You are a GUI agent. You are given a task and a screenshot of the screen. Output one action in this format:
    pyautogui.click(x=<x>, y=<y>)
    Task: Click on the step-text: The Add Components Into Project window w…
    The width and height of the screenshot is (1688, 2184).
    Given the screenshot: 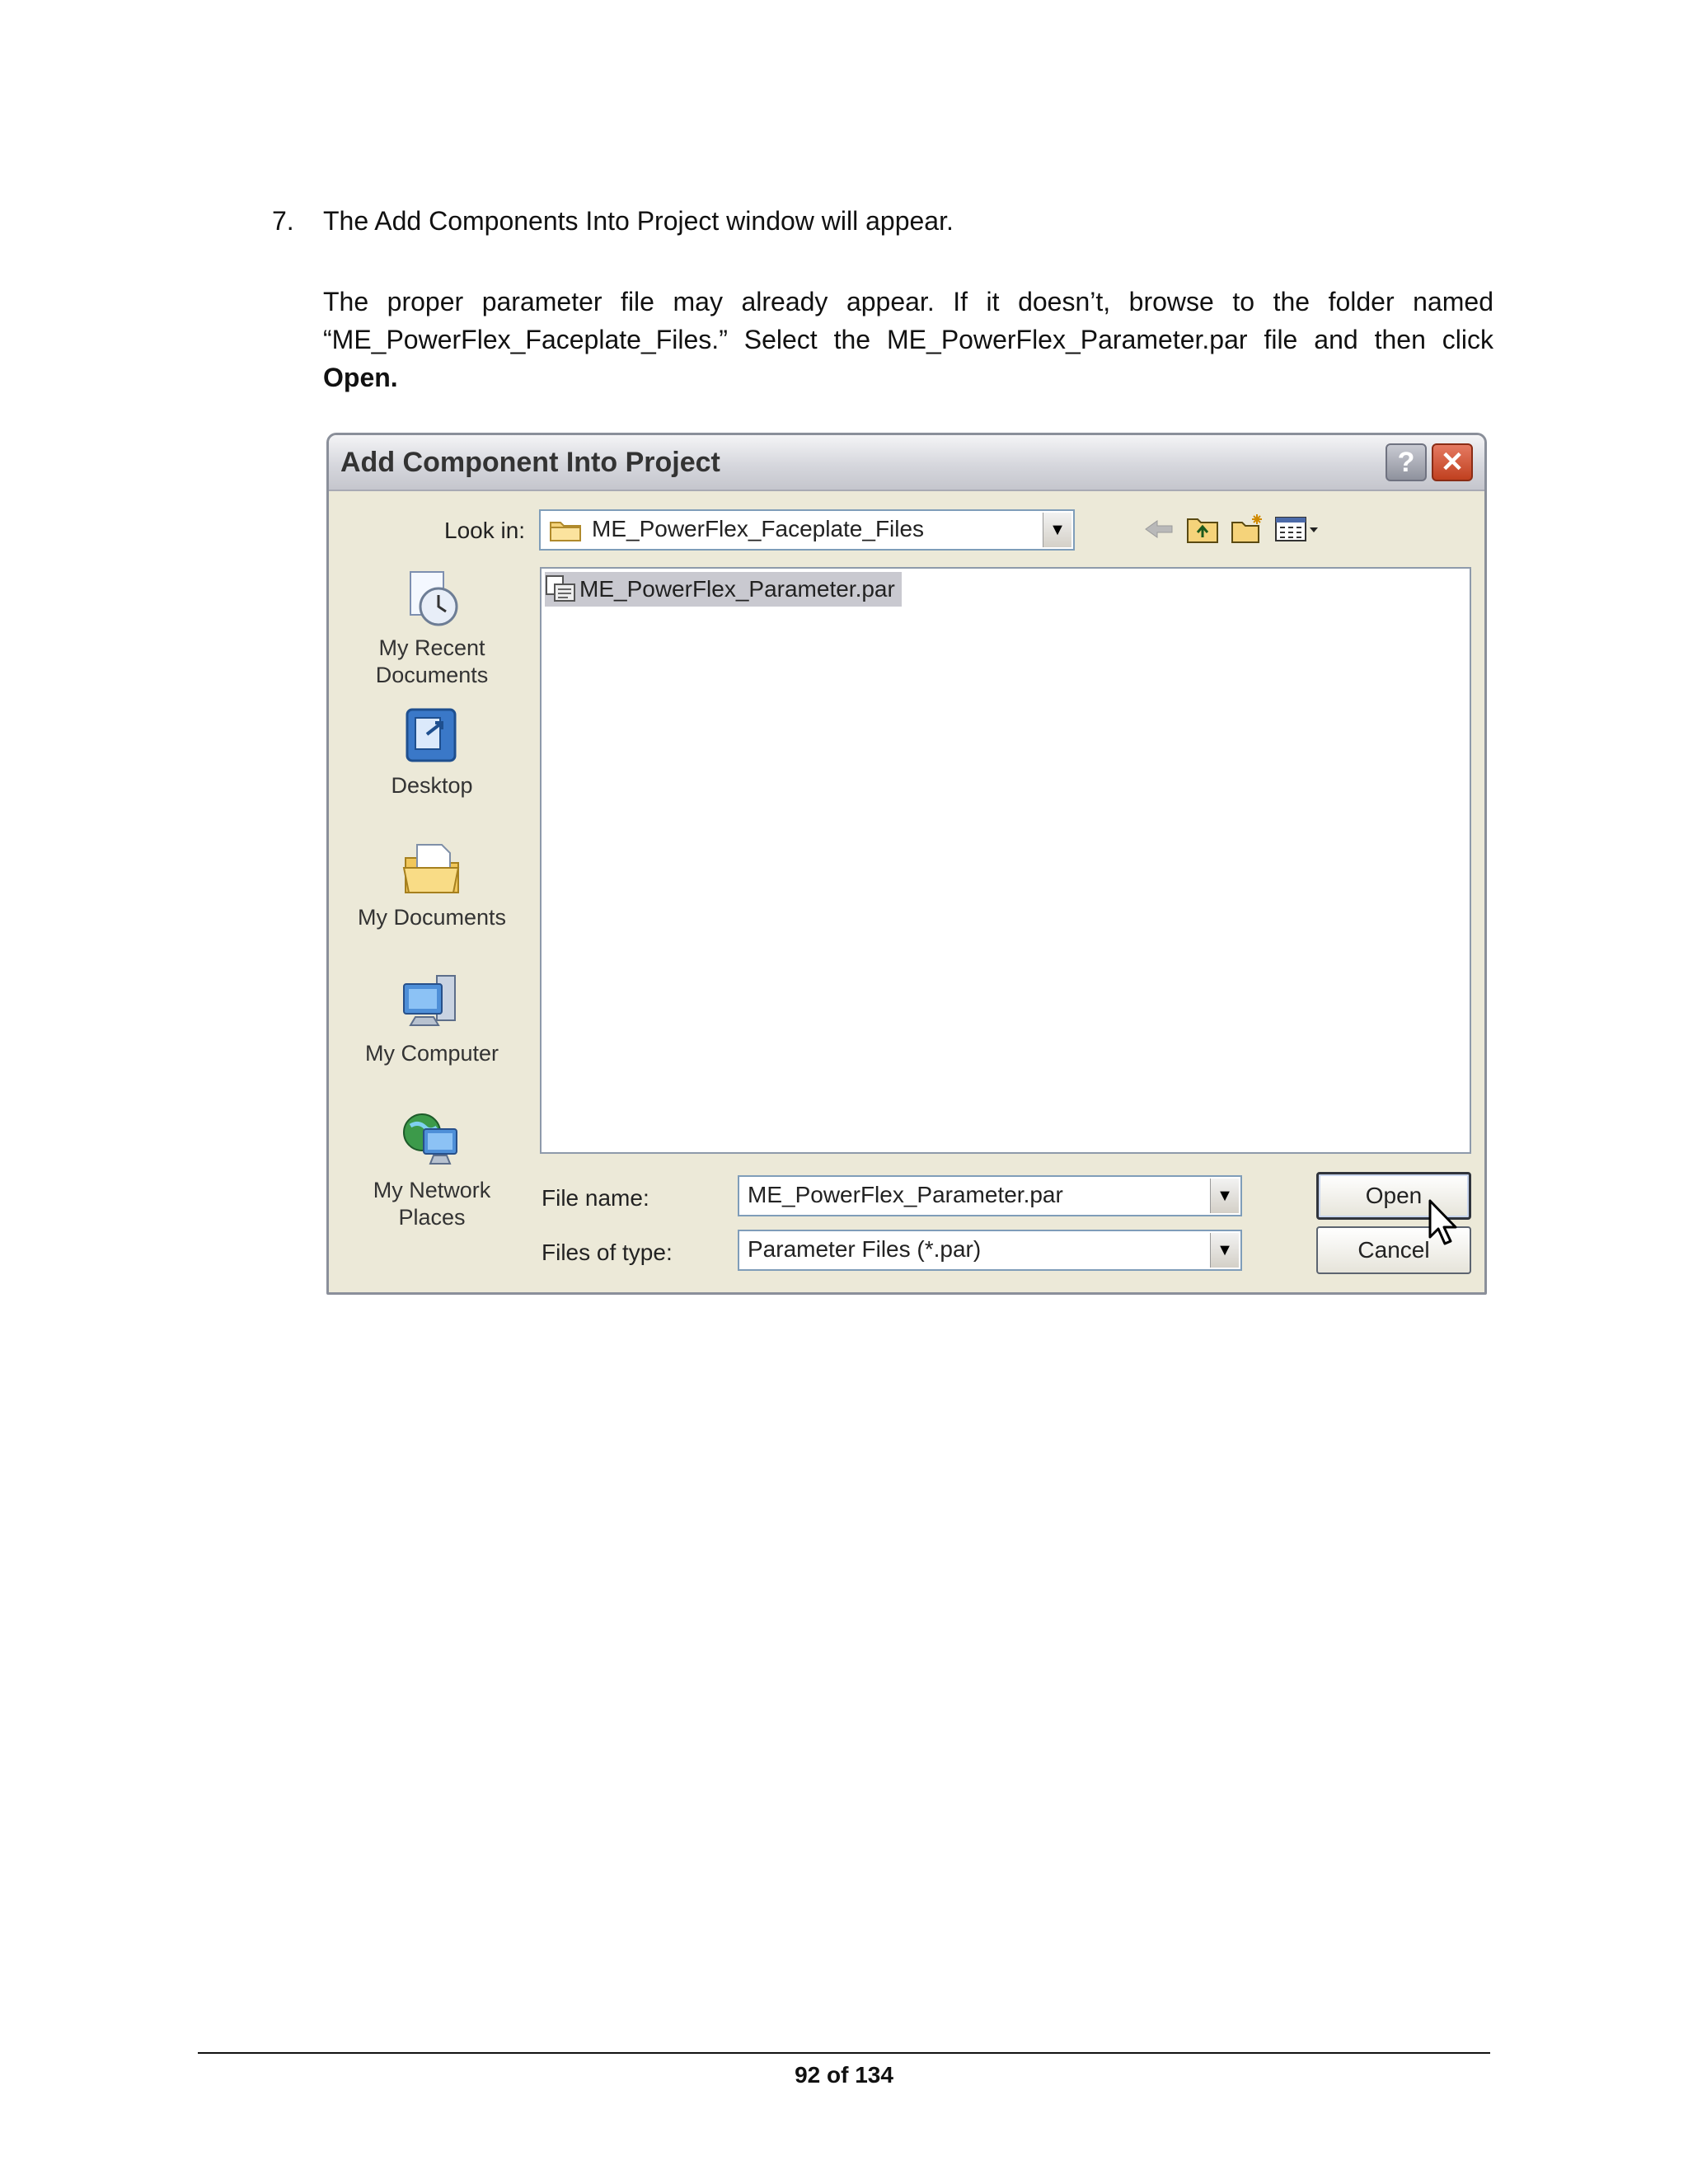 What is the action you would take?
    pyautogui.click(x=639, y=221)
    